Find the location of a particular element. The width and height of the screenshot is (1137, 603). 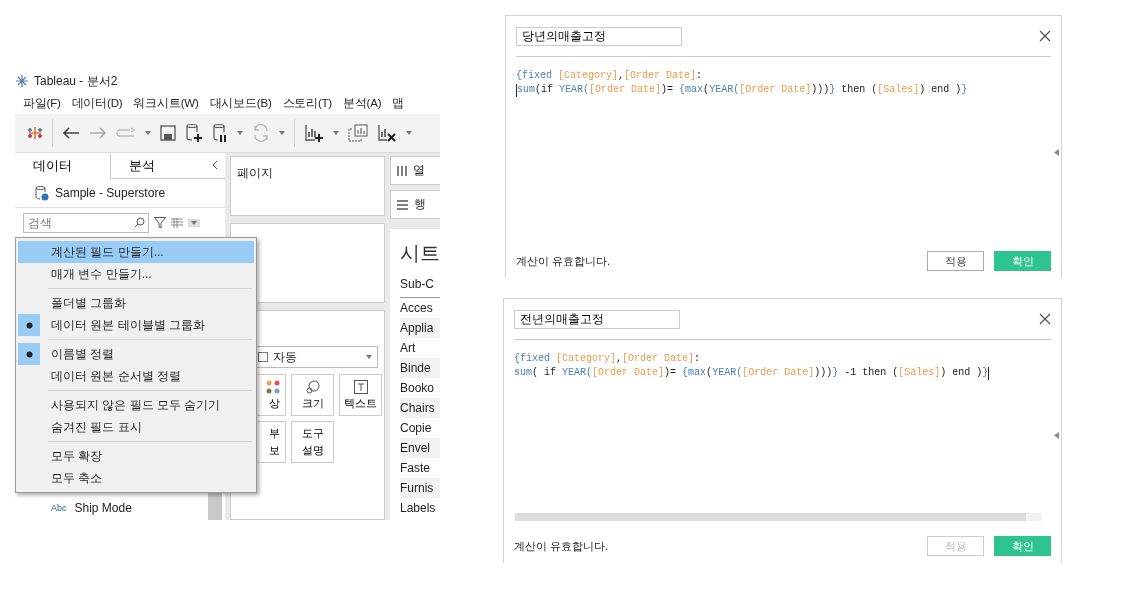

menu-item: 데이터 원본 테이블별 그룹화 is located at coordinates (136, 325).